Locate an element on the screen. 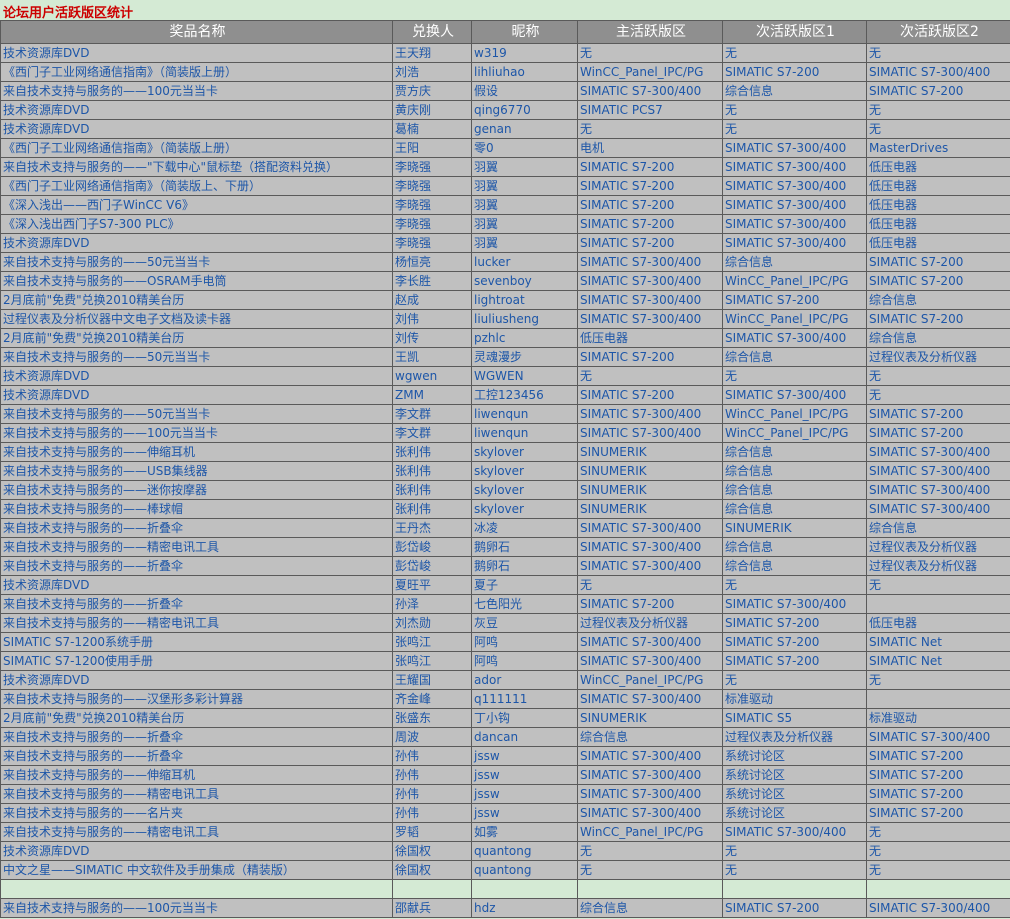 The image size is (1010, 919). cell-nickname: 冰凌 is located at coordinates (524, 528).